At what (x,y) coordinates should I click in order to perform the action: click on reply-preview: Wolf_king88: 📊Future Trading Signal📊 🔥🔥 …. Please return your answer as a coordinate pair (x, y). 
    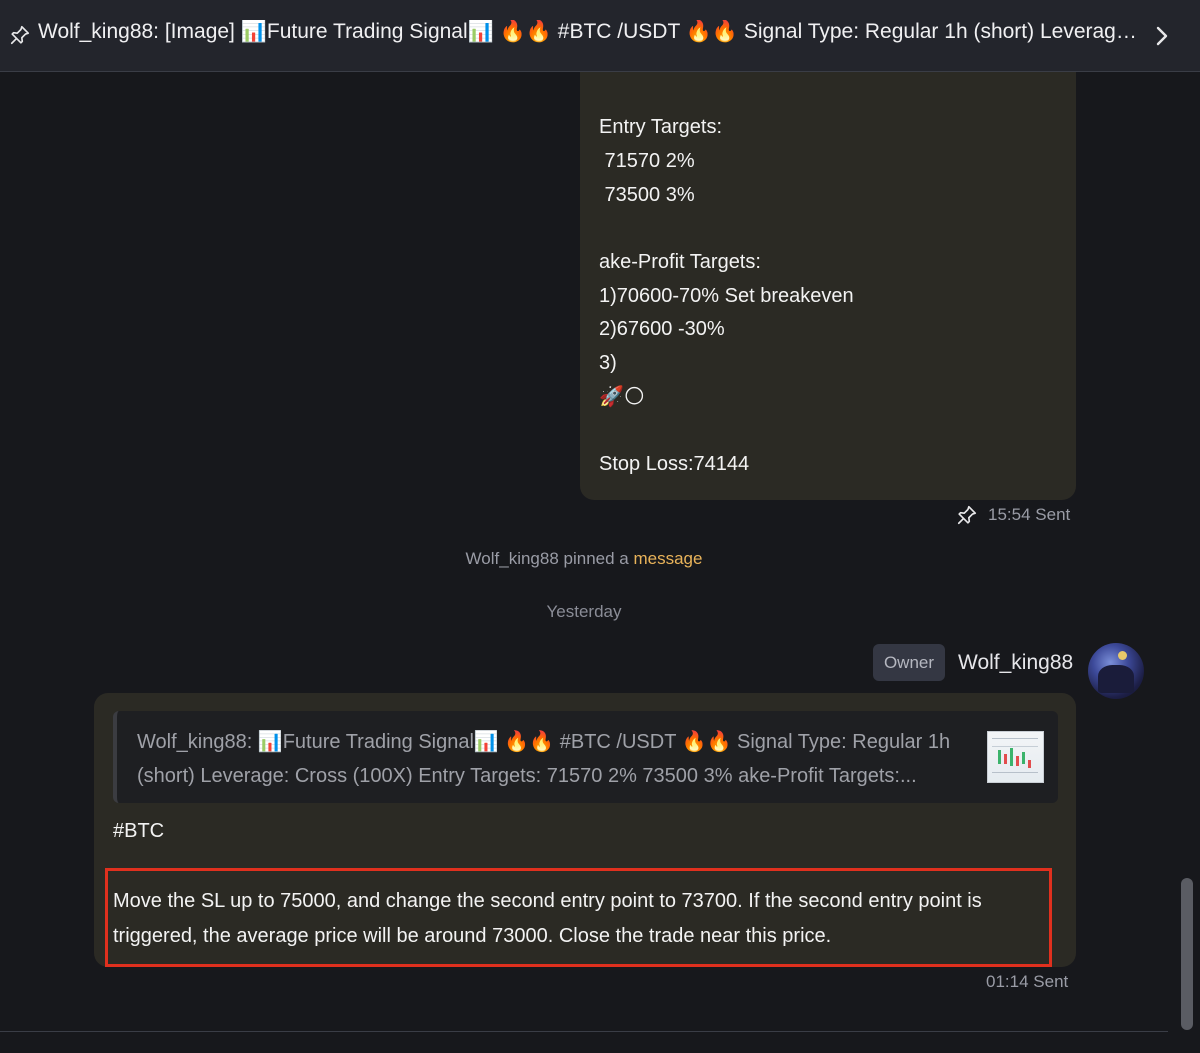
    Looking at the image, I should click on (585, 757).